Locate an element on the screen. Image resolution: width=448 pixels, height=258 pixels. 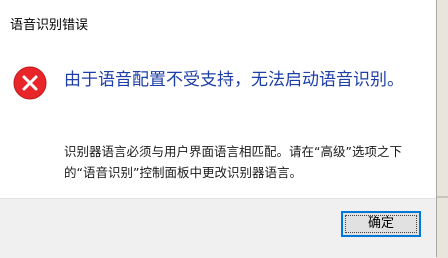
focus-ring is located at coordinates (381, 224).